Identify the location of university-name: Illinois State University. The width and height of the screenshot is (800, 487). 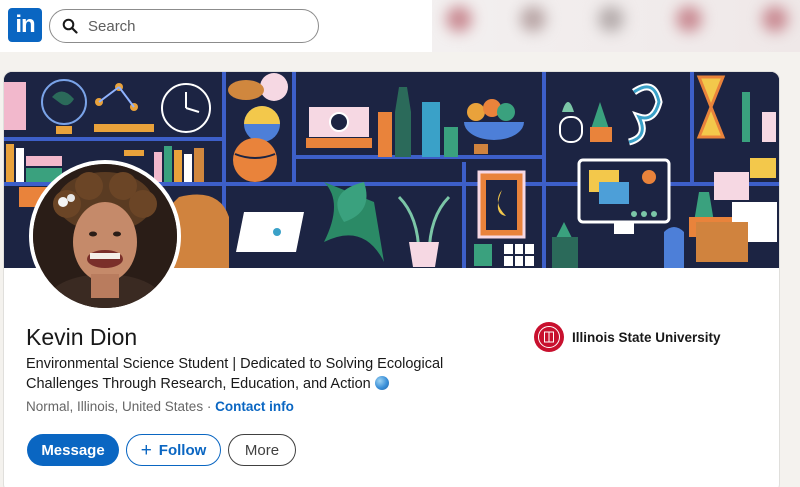
(646, 337).